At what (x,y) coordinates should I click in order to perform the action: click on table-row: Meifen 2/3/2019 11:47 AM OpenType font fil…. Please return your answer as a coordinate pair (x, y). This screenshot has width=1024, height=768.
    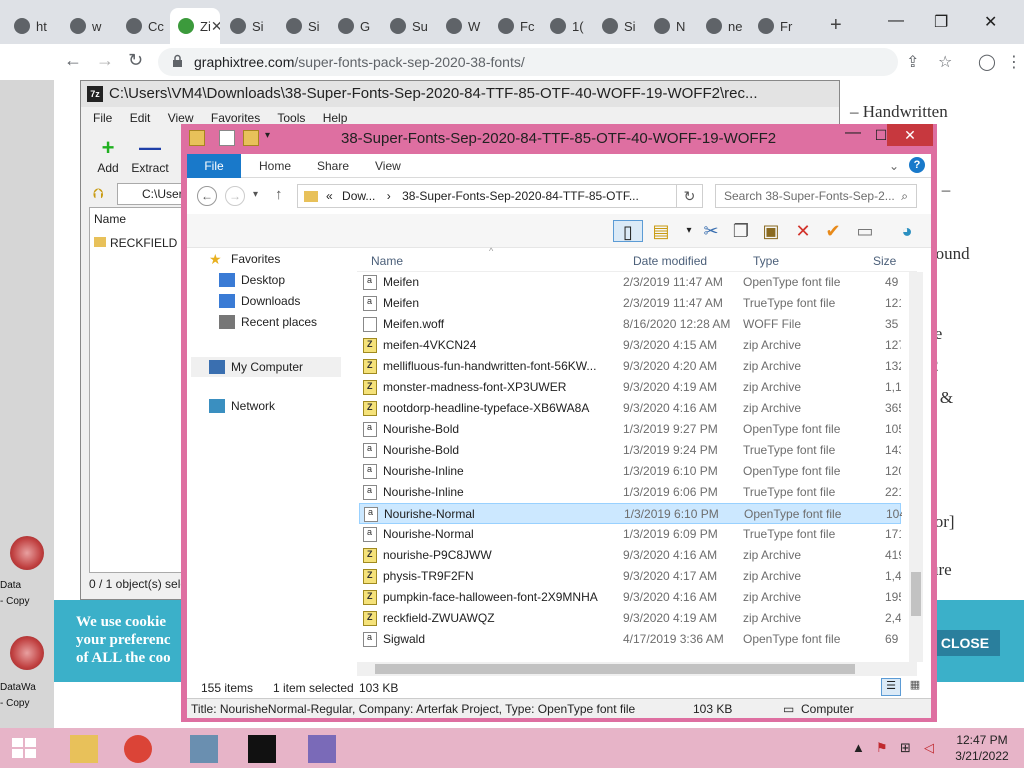
    Looking at the image, I should click on (630, 282).